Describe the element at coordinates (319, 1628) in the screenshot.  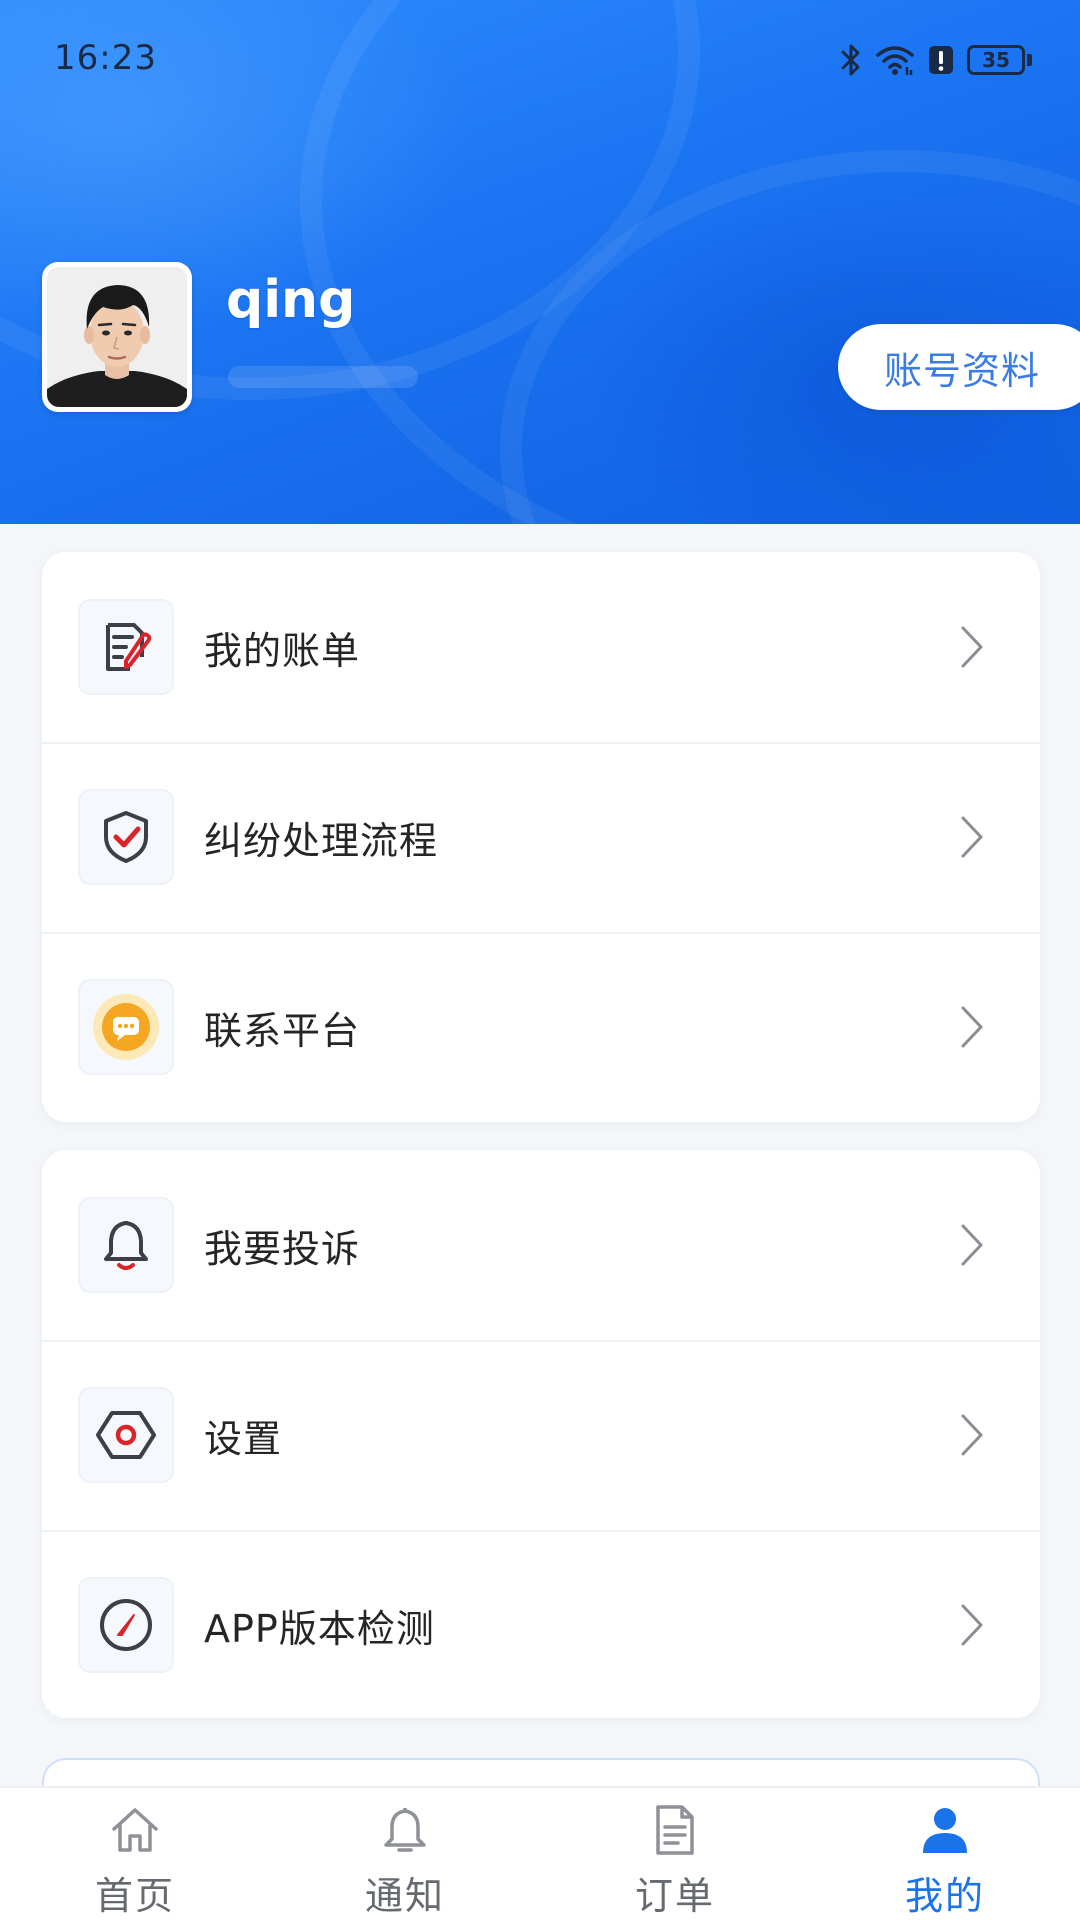
I see `menu-item-label: APP版本检测` at that location.